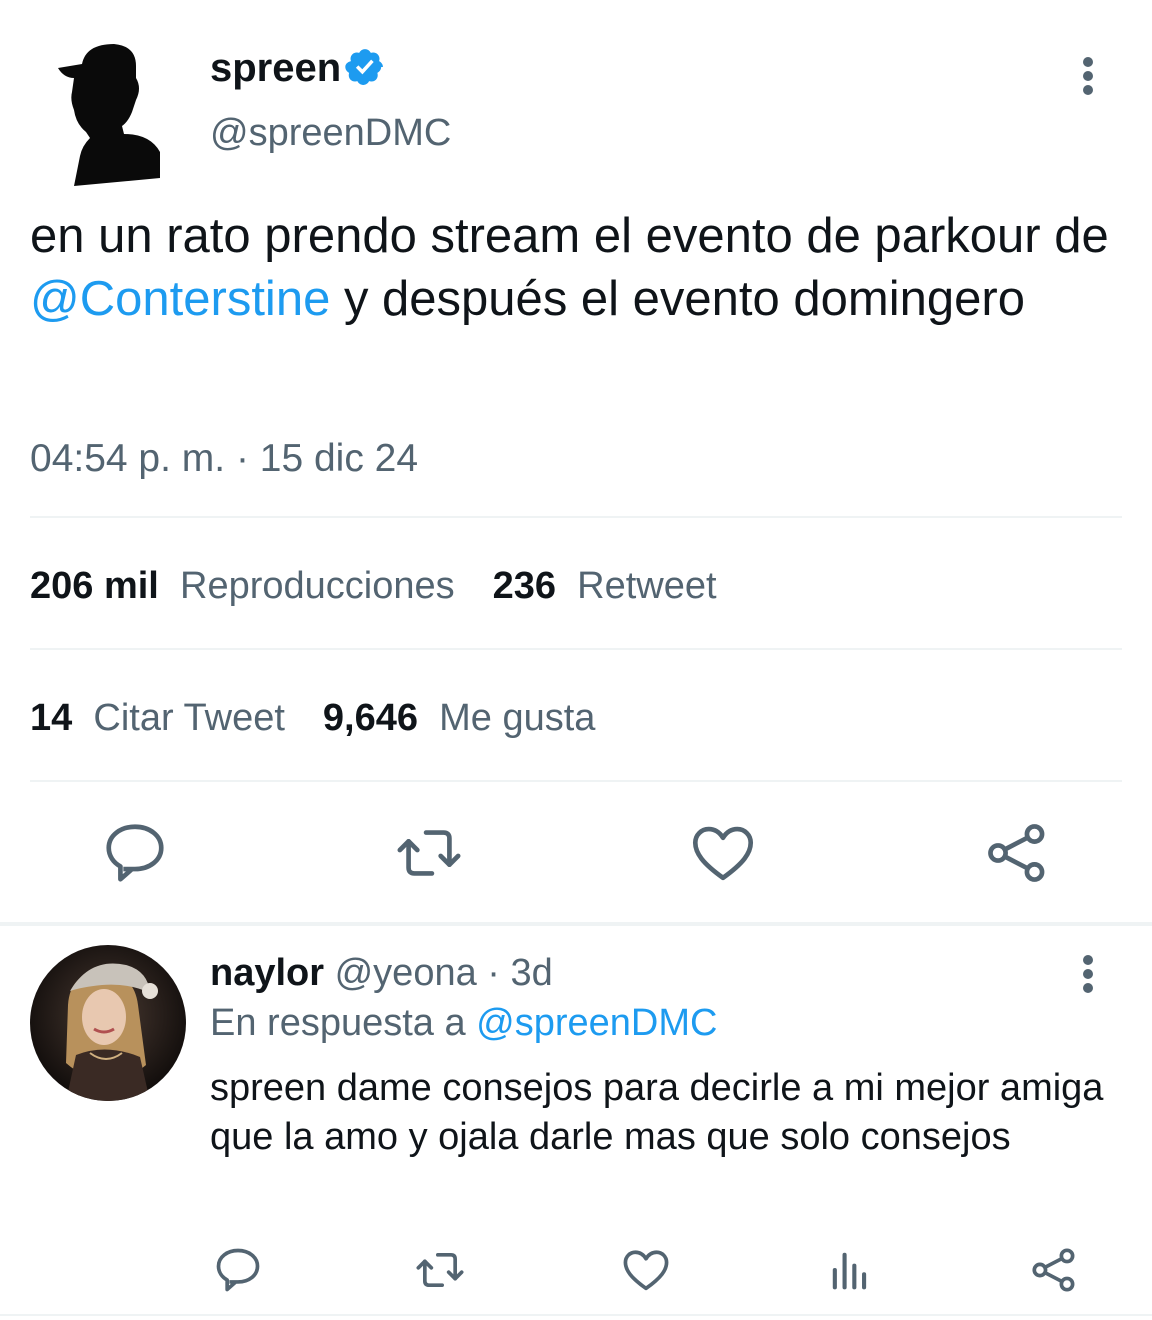 Image resolution: width=1152 pixels, height=1320 pixels. What do you see at coordinates (94, 586) in the screenshot?
I see `views-count: 206 mil` at bounding box center [94, 586].